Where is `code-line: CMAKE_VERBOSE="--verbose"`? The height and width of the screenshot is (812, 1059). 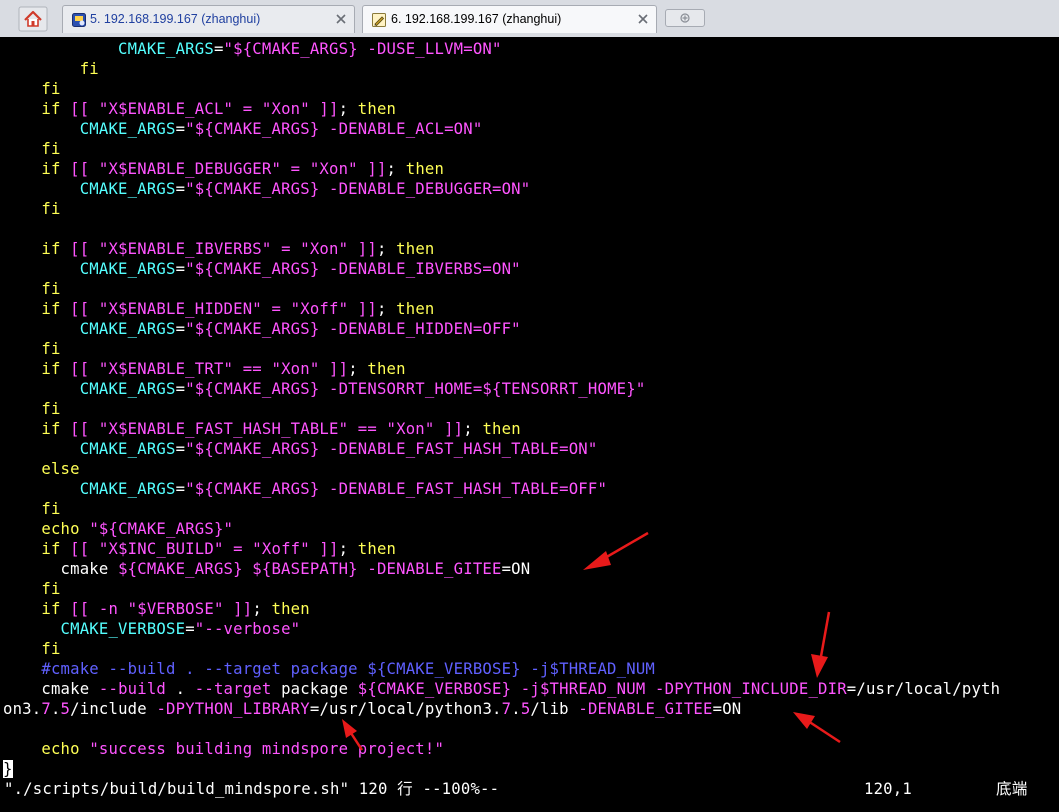 code-line: CMAKE_VERBOSE="--verbose" is located at coordinates (152, 629).